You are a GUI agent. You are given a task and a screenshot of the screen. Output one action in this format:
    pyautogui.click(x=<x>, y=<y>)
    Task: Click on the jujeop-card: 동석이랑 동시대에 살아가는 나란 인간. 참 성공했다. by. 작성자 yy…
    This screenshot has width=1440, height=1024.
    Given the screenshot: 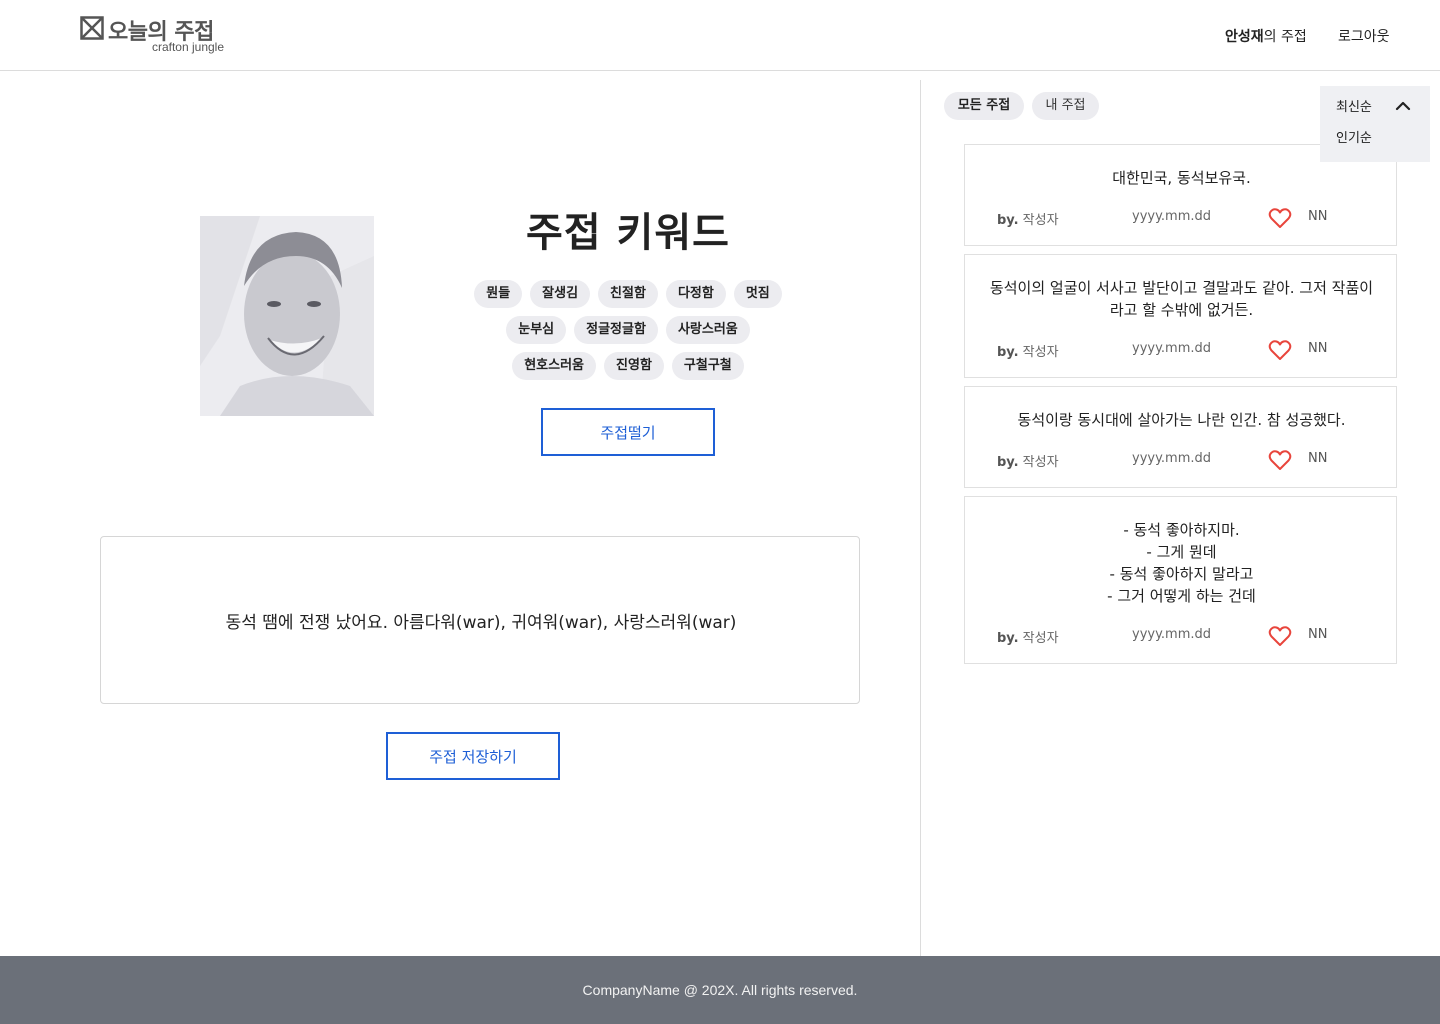 What is the action you would take?
    pyautogui.click(x=1180, y=437)
    